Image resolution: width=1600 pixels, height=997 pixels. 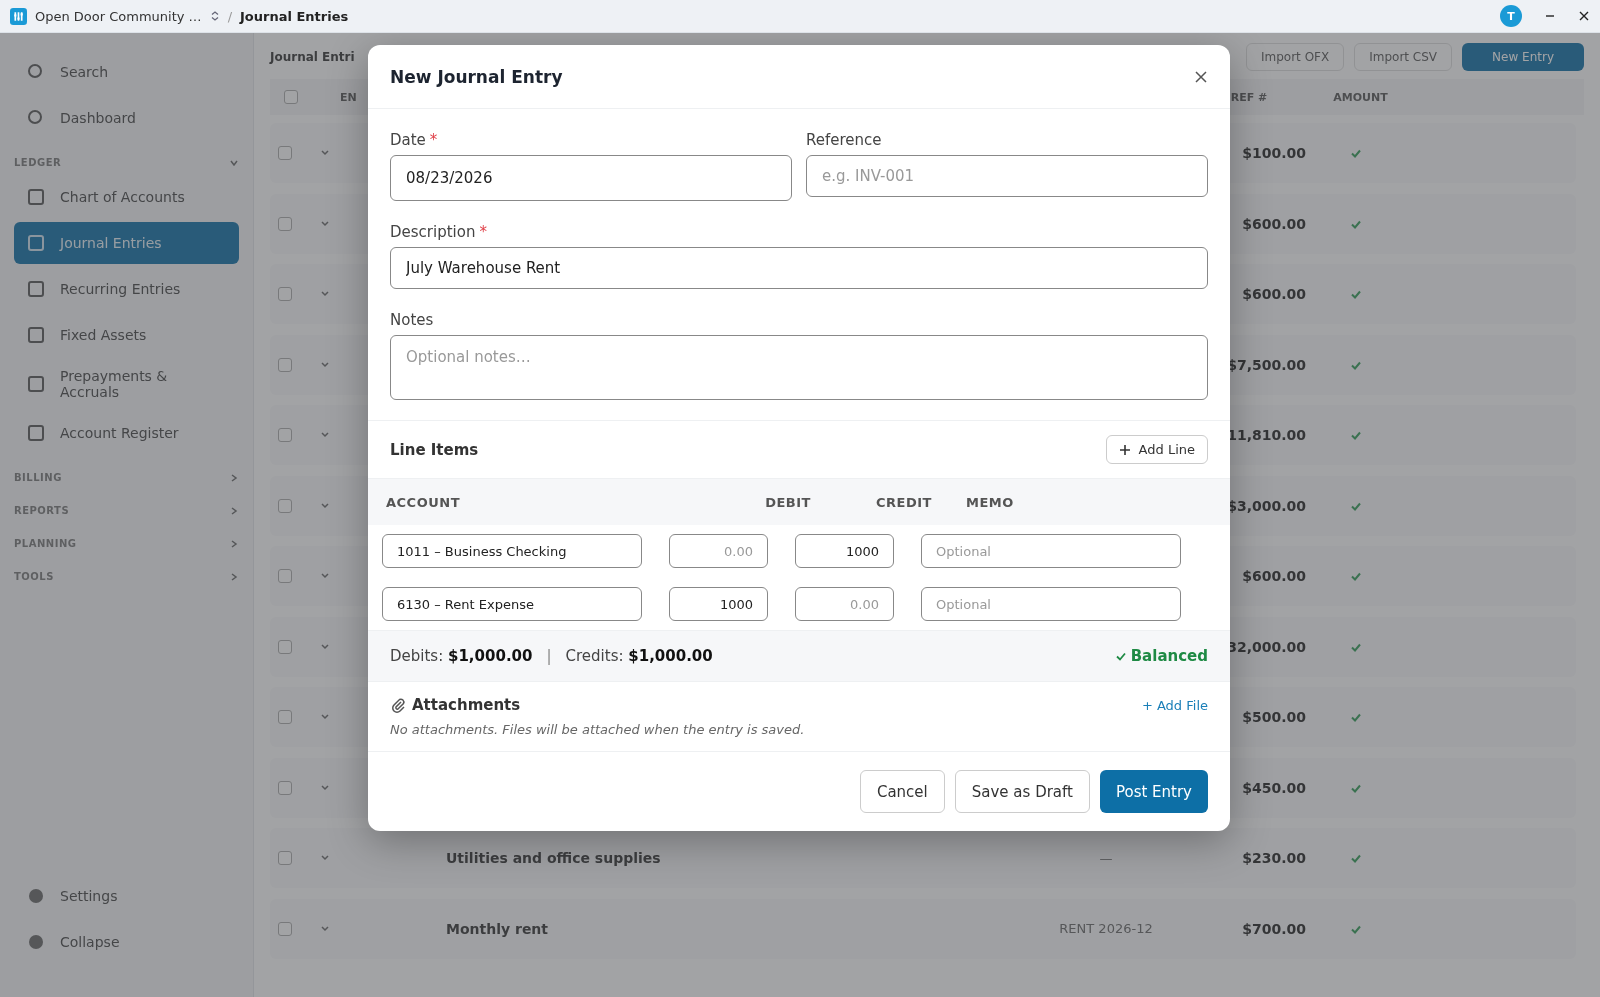 What do you see at coordinates (126, 896) in the screenshot?
I see `sidebar-item: Settings` at bounding box center [126, 896].